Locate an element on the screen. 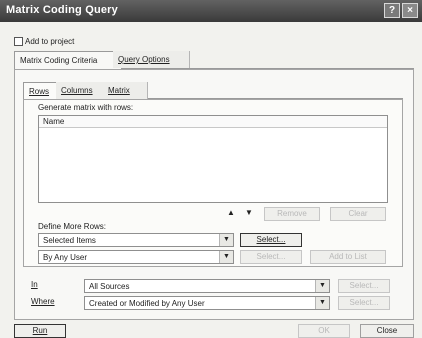 Image resolution: width=422 pixels, height=338 pixels. inner-tab-bar: Rows Columns Matrix is located at coordinates (213, 91).